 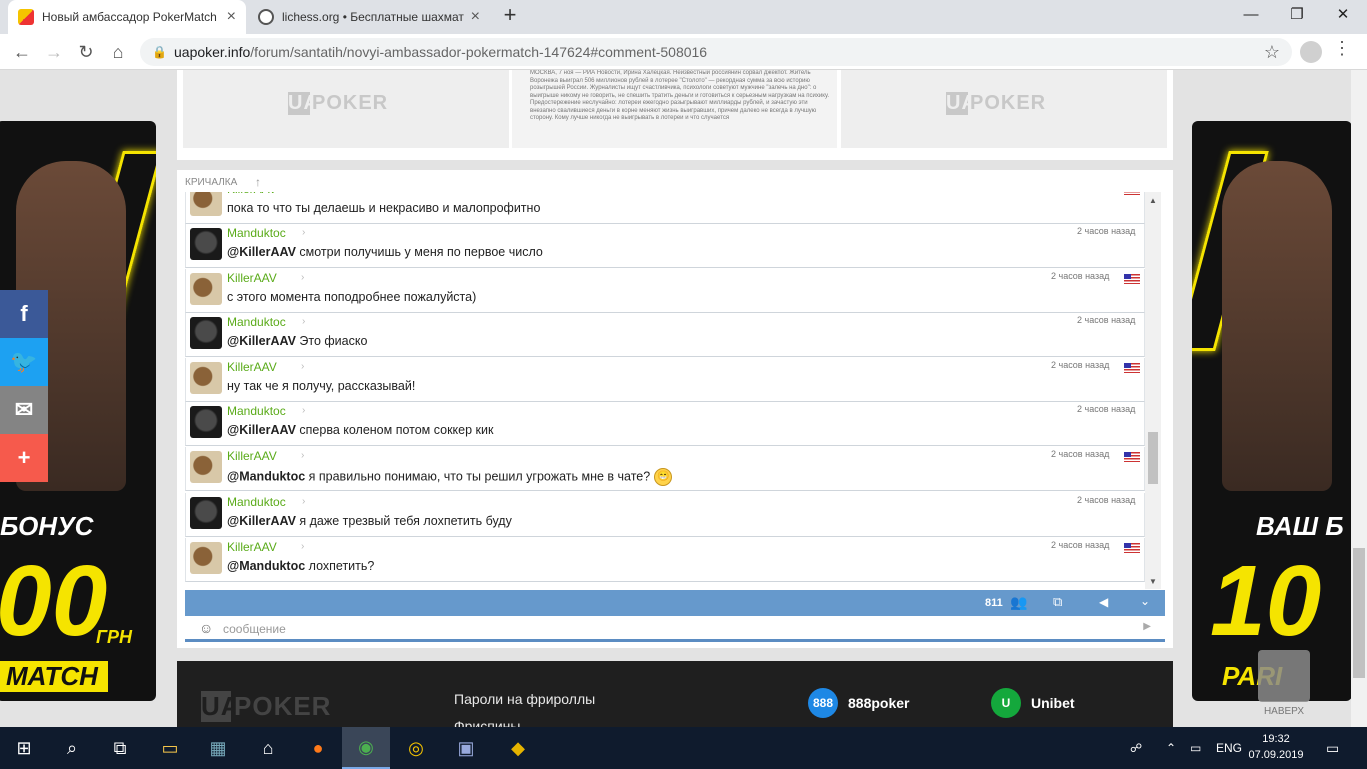 What do you see at coordinates (24, 458) in the screenshot?
I see `more-share-button: +` at bounding box center [24, 458].